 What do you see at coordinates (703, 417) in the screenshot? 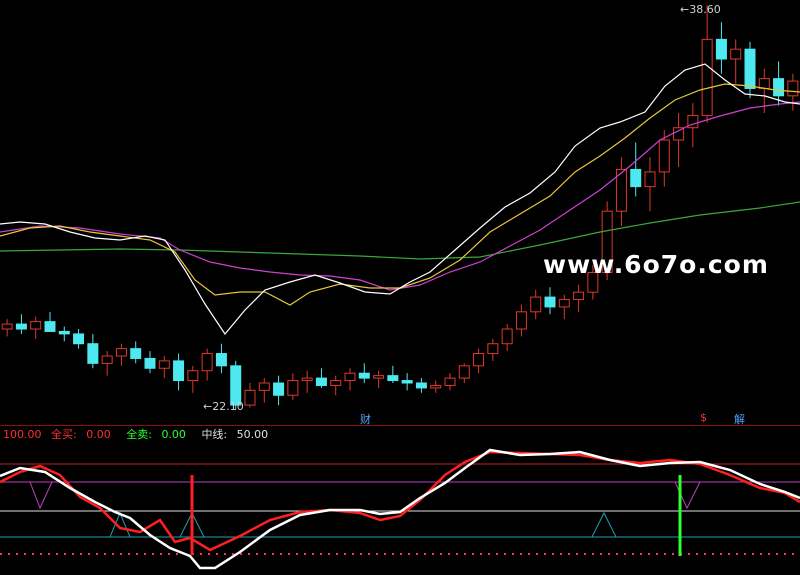
I see `dividend-event-marker: $` at bounding box center [703, 417].